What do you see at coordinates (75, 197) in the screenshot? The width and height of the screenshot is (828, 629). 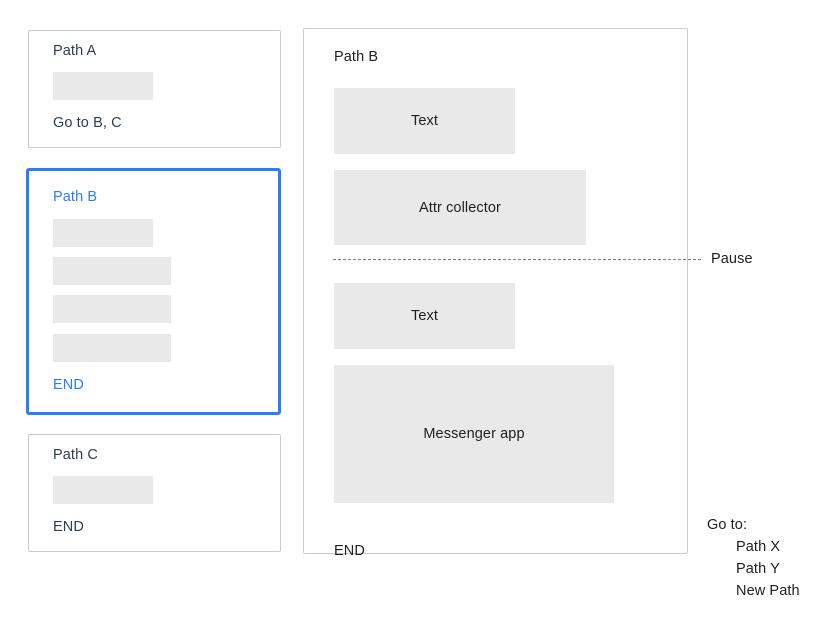 I see `path-card-b-title: Path B` at bounding box center [75, 197].